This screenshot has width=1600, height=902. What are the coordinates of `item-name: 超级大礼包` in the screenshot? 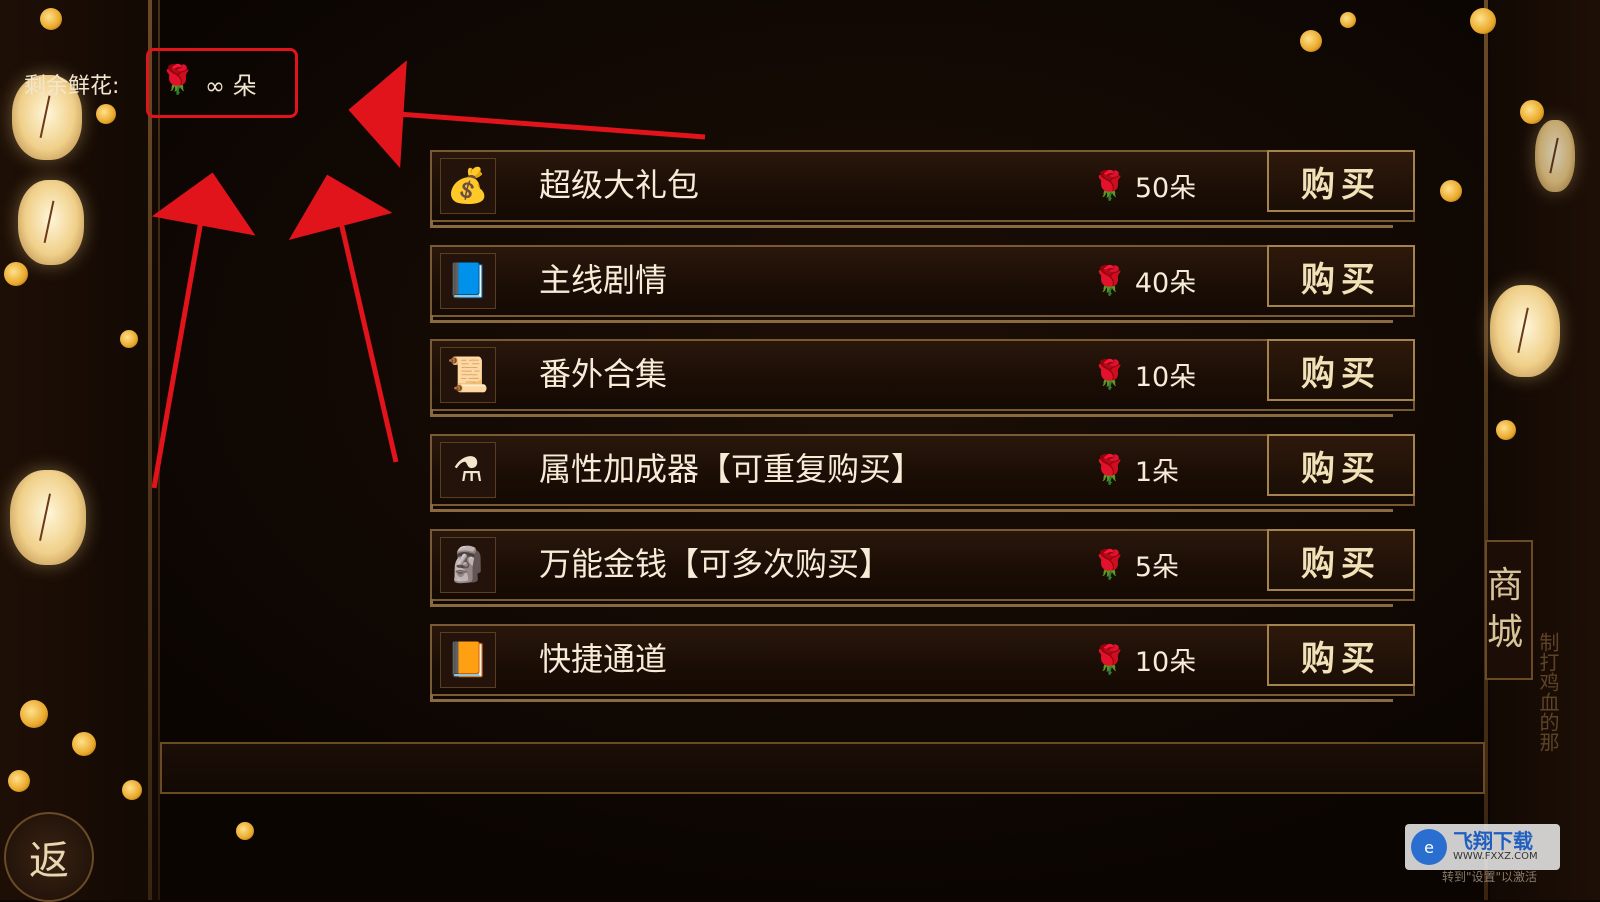 It's located at (619, 185).